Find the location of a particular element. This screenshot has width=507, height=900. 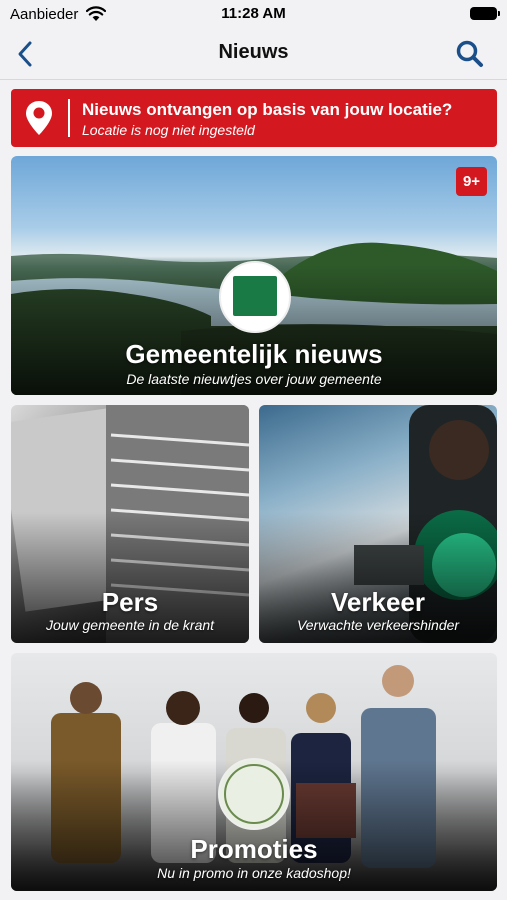

page-title: Nieuws is located at coordinates (253, 52).